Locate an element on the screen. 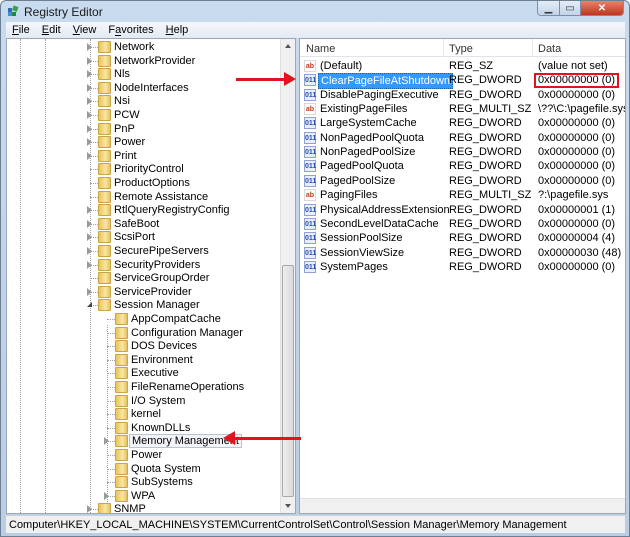 This screenshot has width=630, height=537. minimize-button: ▁ is located at coordinates (549, 8).